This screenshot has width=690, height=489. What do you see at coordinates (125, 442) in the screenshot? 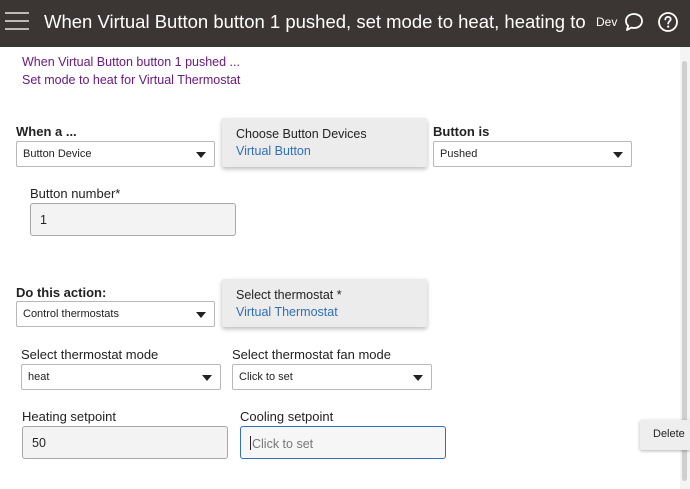
I see `heating-setpoint-input: 50` at bounding box center [125, 442].